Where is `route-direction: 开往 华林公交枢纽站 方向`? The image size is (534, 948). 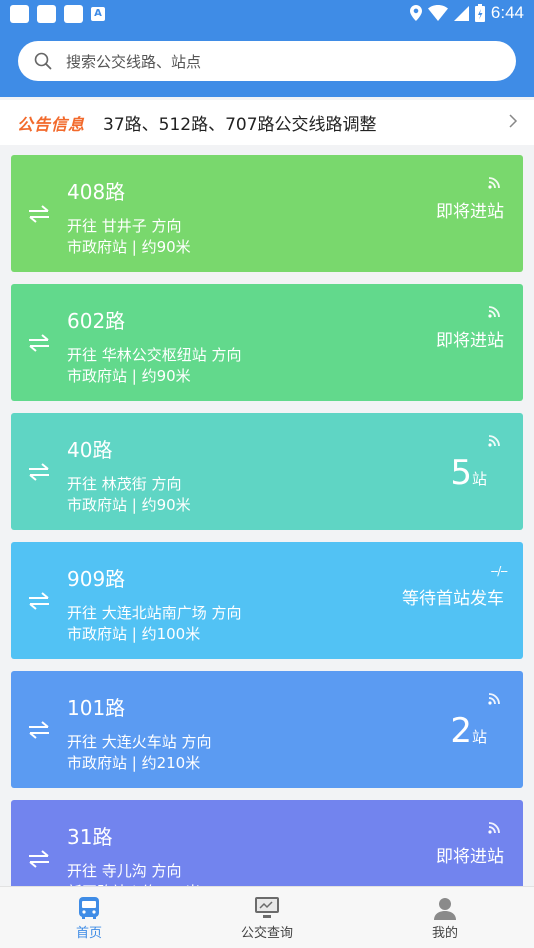 route-direction: 开往 华林公交枢纽站 方向 is located at coordinates (154, 355).